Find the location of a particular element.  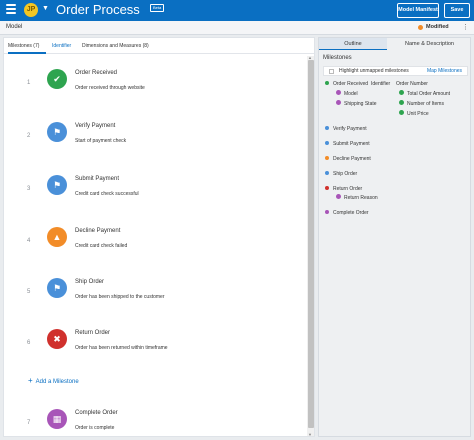

outline-measure-total-order-amount: Total Order Amount is located at coordinates (425, 93).